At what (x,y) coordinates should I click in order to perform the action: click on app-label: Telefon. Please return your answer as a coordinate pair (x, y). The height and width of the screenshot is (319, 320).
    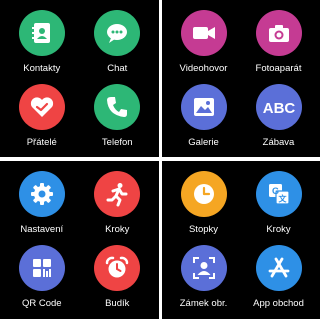
    Looking at the image, I should click on (117, 142).